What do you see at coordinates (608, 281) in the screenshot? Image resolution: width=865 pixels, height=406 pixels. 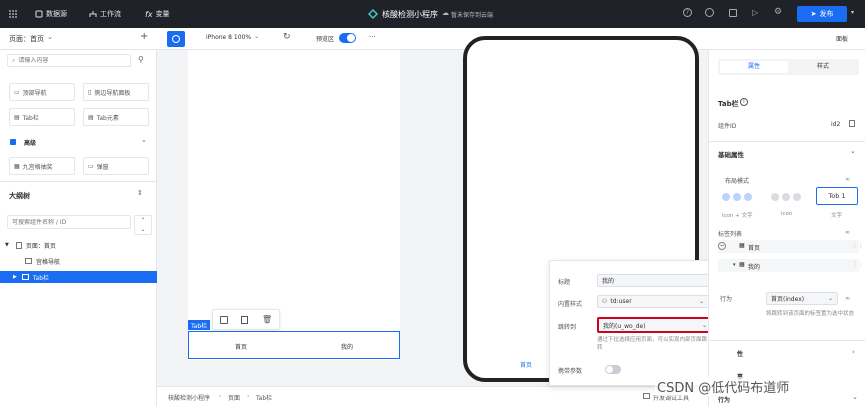 I see `title-value: 我的` at bounding box center [608, 281].